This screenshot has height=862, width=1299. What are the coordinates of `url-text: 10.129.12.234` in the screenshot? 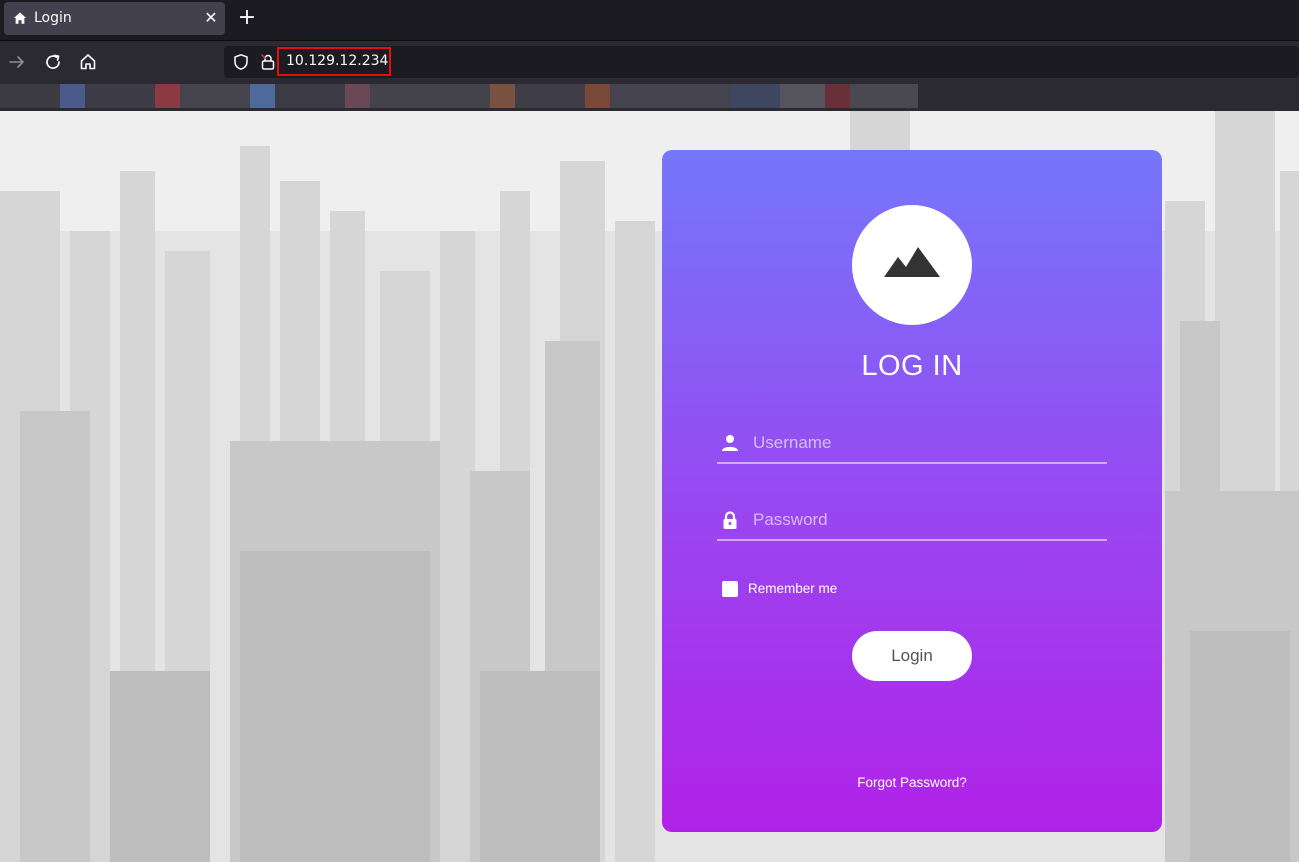 It's located at (337, 61).